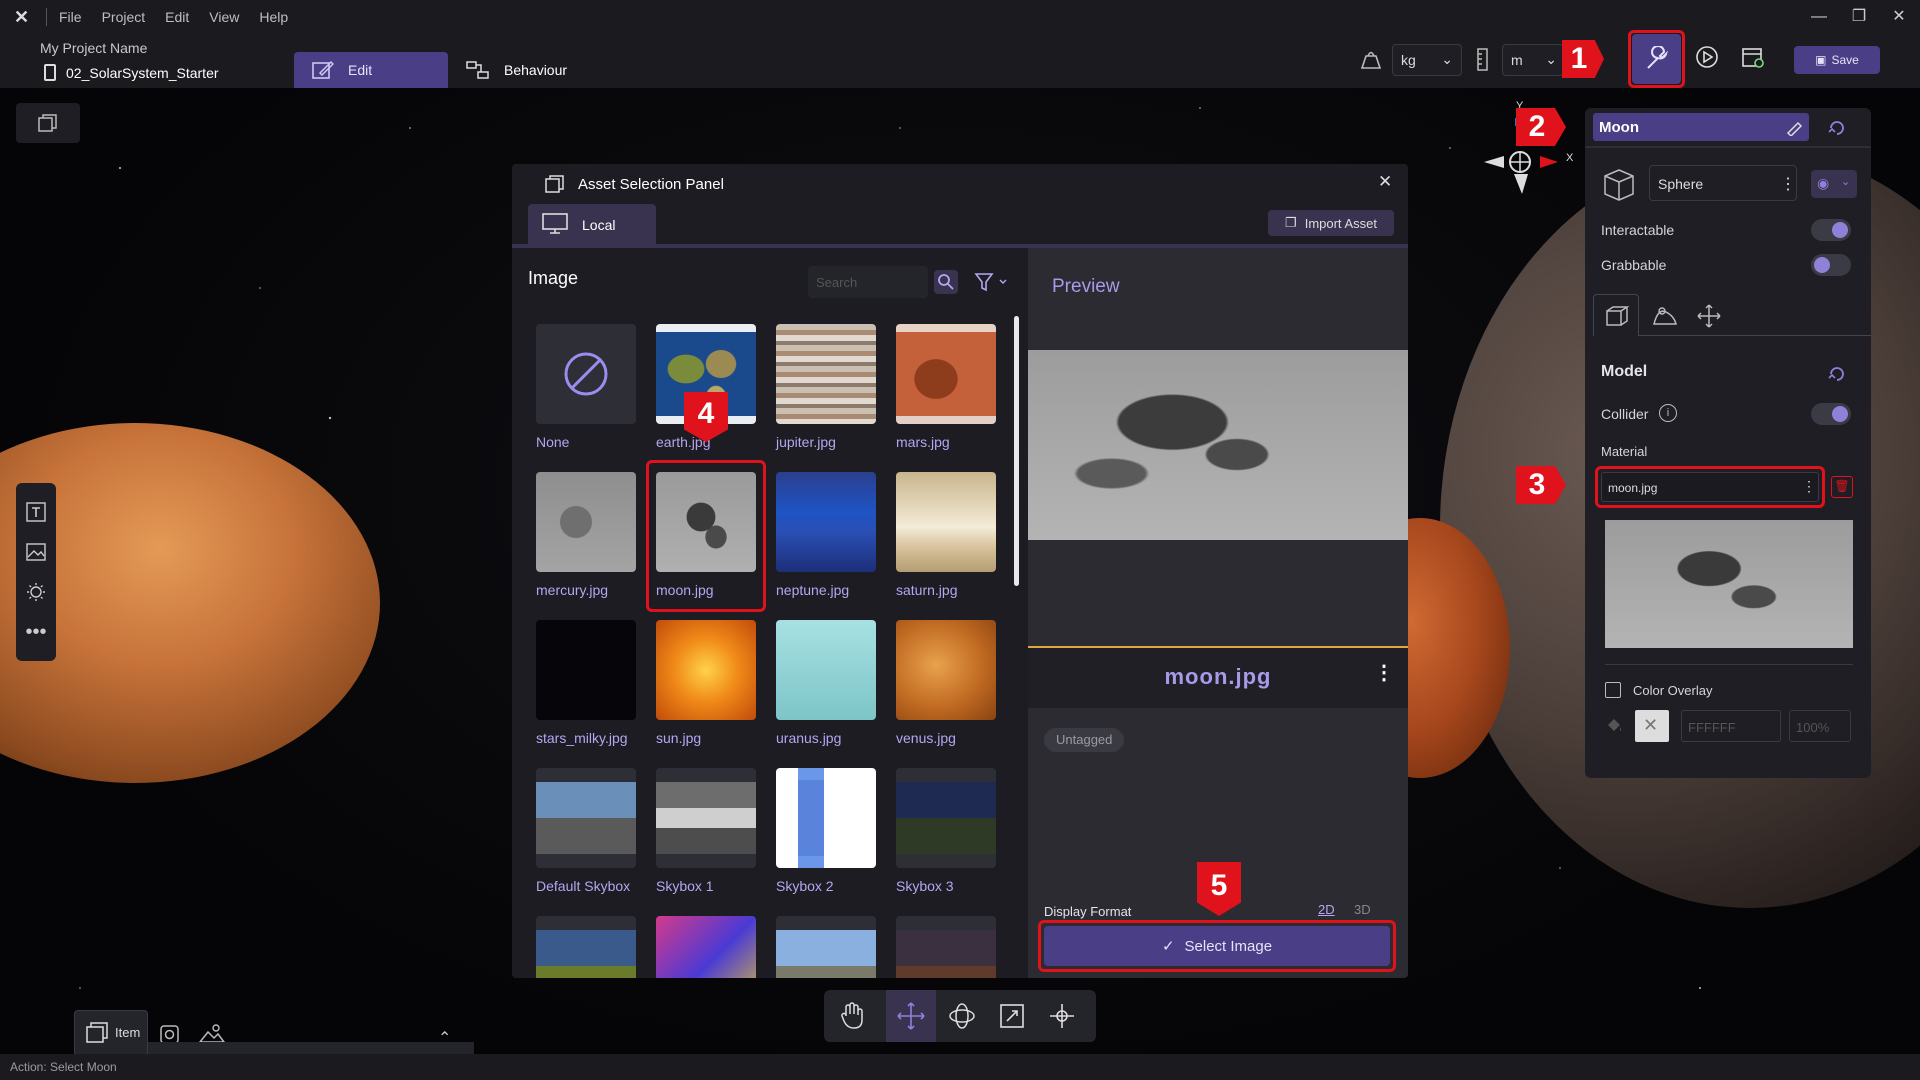 This screenshot has width=1920, height=1080. What do you see at coordinates (177, 17) in the screenshot?
I see `menu-edit: Edit` at bounding box center [177, 17].